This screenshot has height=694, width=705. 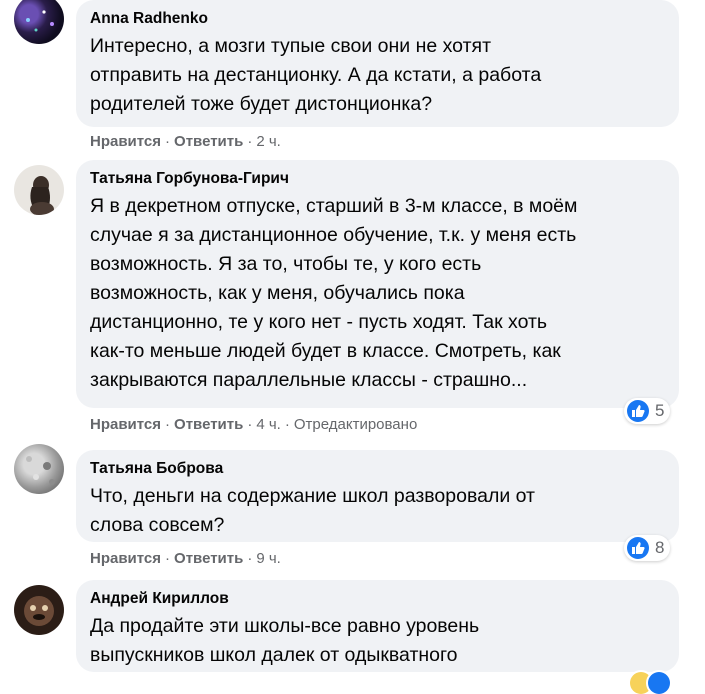 What do you see at coordinates (377, 18) in the screenshot?
I see `comment-author: Anna Radhenko` at bounding box center [377, 18].